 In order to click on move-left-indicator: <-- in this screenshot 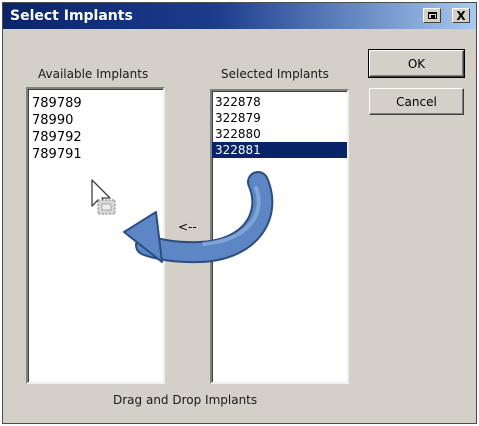, I will do `click(187, 227)`.